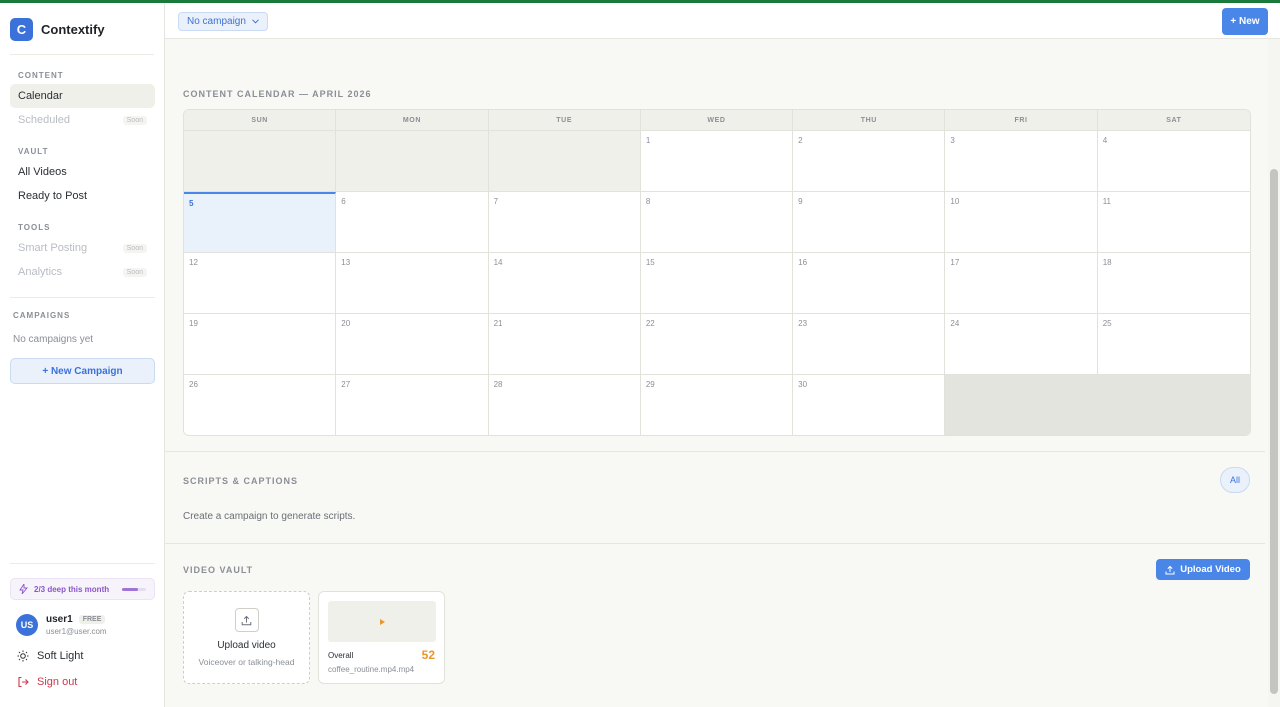 The width and height of the screenshot is (1280, 707). I want to click on theme-toggle: Soft Light, so click(50, 656).